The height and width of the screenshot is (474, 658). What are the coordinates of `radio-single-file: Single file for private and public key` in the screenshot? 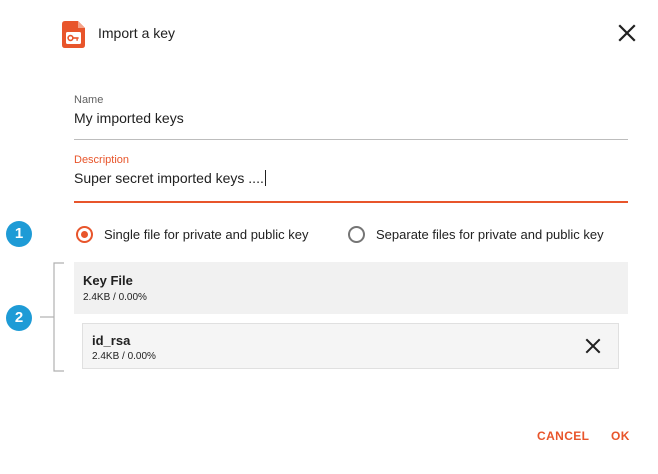 It's located at (192, 234).